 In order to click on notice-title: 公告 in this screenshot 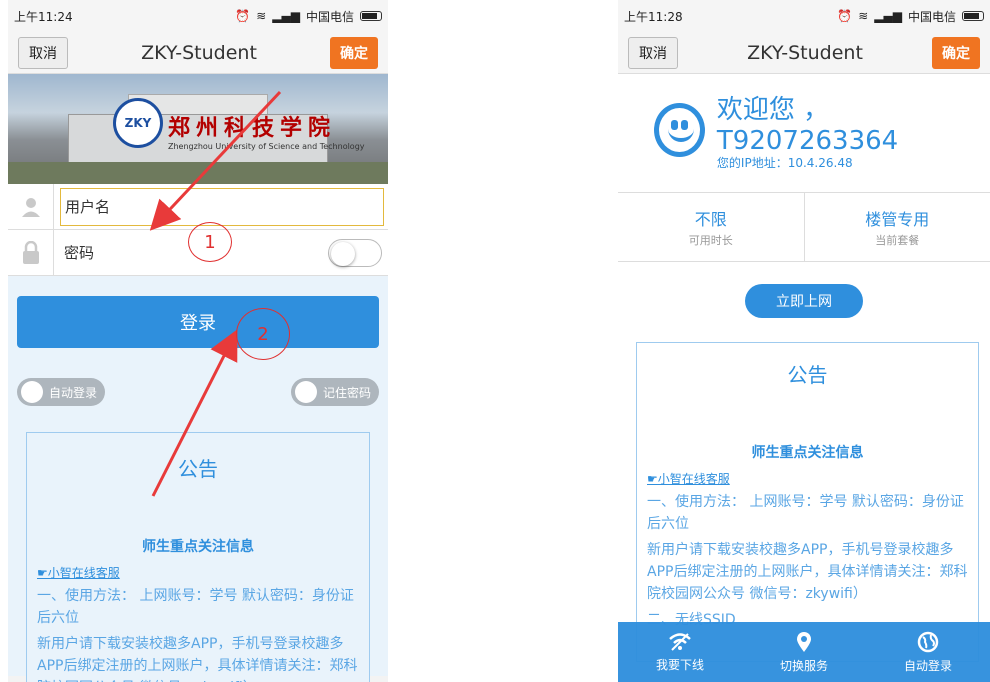, I will do `click(807, 375)`.